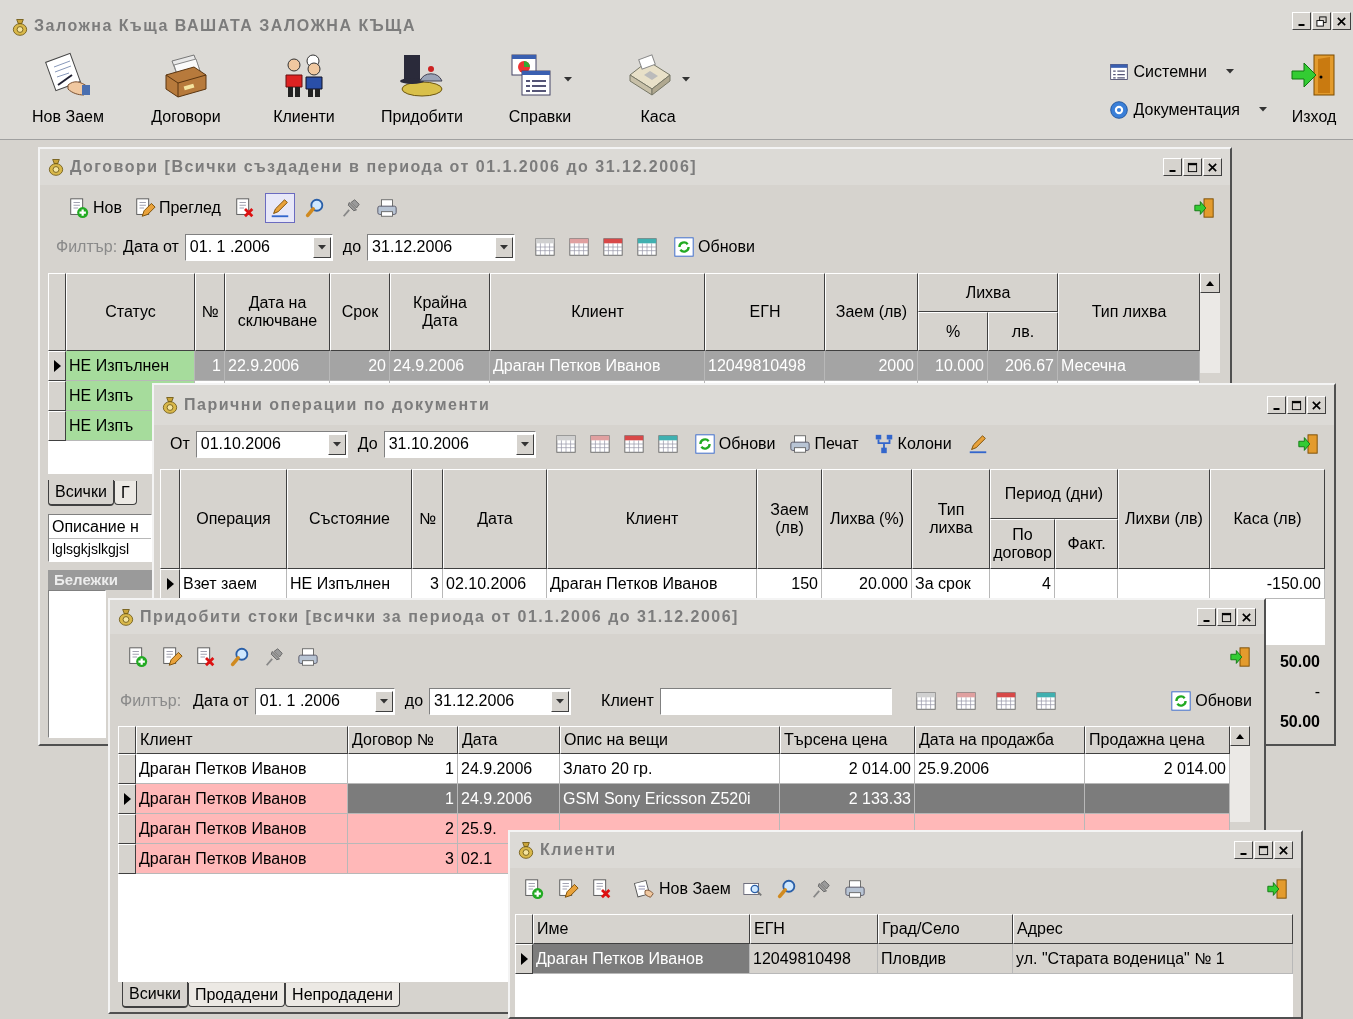 The width and height of the screenshot is (1353, 1019). I want to click on column-header: Договор №, so click(403, 740).